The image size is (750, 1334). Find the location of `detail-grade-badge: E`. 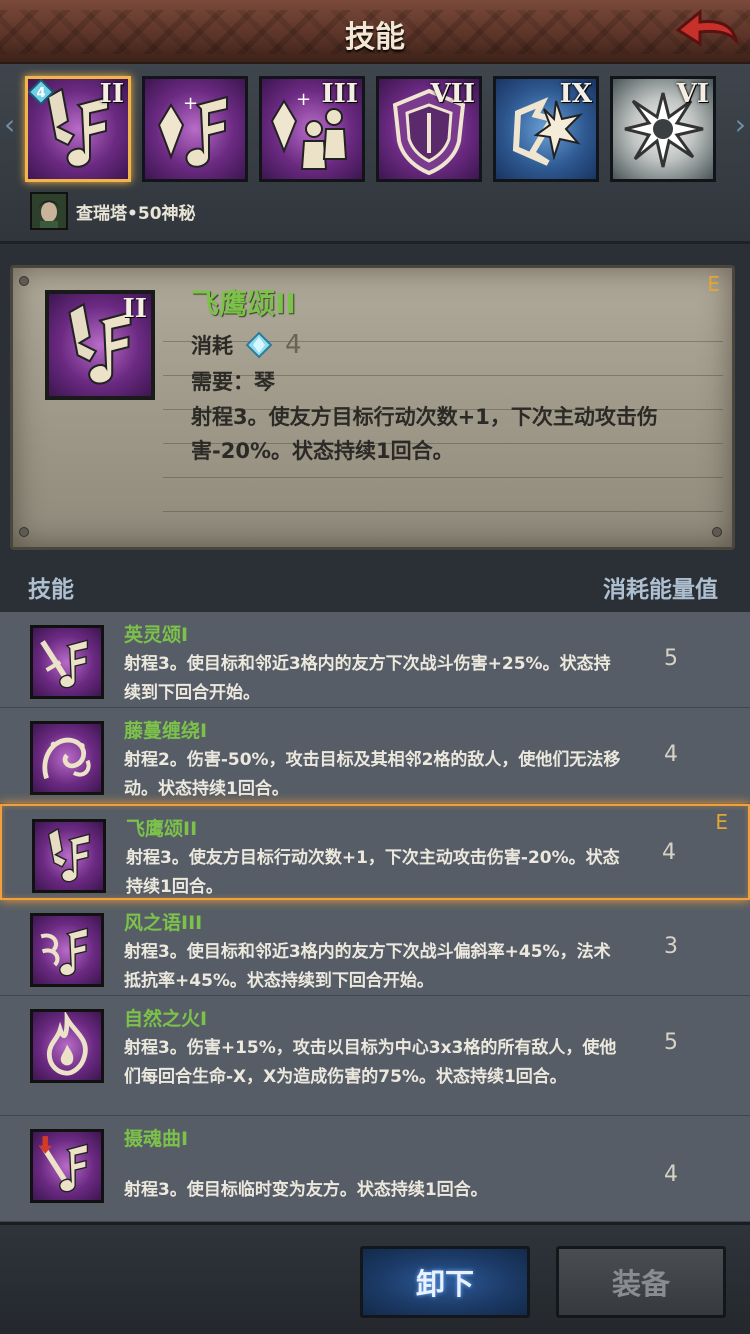

detail-grade-badge: E is located at coordinates (713, 284).